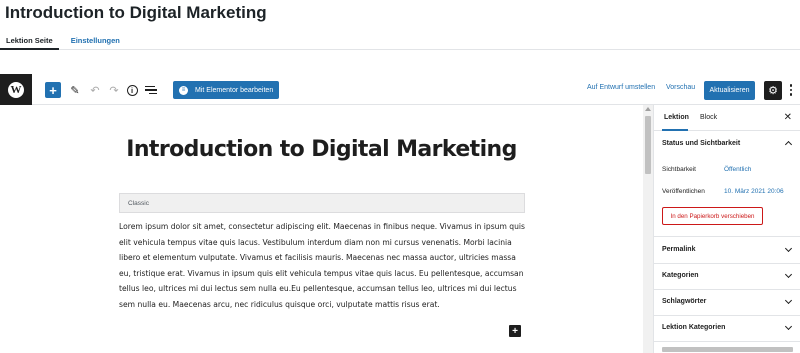 This screenshot has height=353, width=800. Describe the element at coordinates (727, 328) in the screenshot. I see `lesson-categories-panel: Lektion Kategorien` at that location.